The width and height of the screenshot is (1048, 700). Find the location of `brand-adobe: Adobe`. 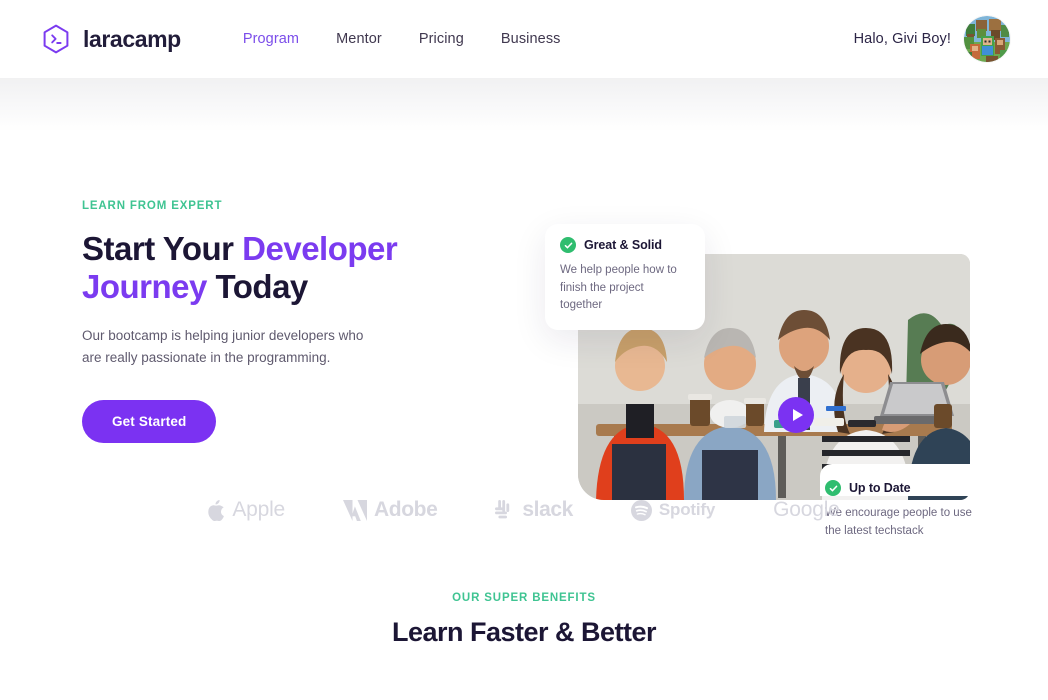

brand-adobe: Adobe is located at coordinates (390, 510).